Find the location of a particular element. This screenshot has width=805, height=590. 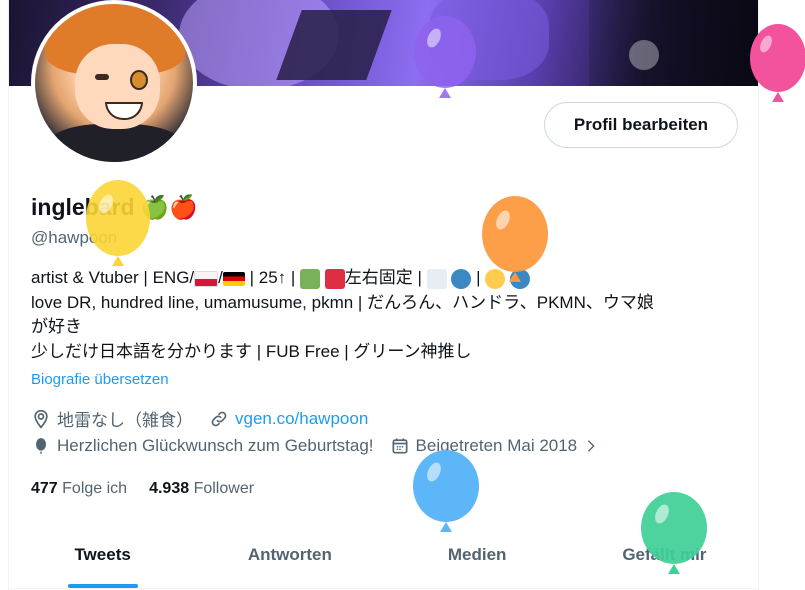

calendar-icon is located at coordinates (400, 446).